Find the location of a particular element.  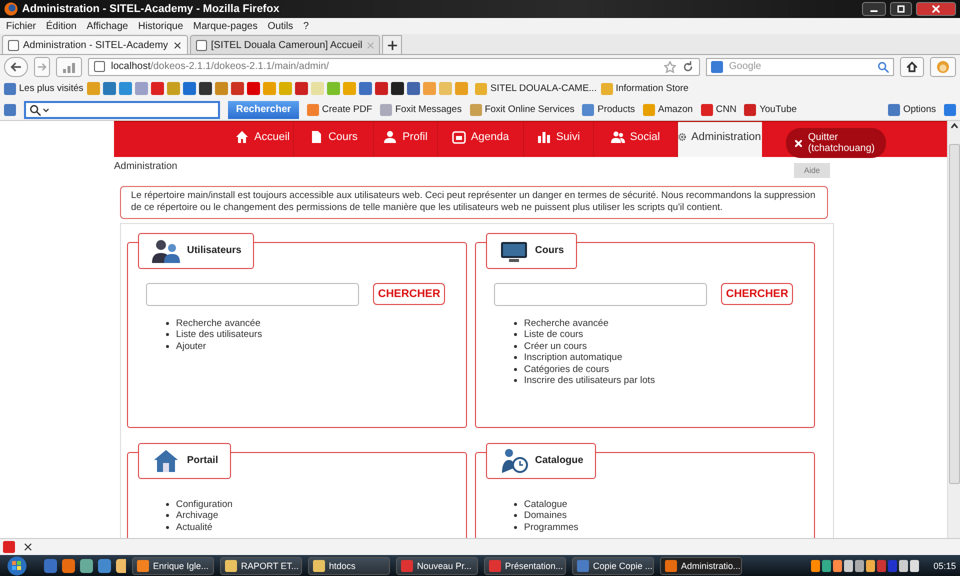

nav-tab: Accueil is located at coordinates (263, 139).